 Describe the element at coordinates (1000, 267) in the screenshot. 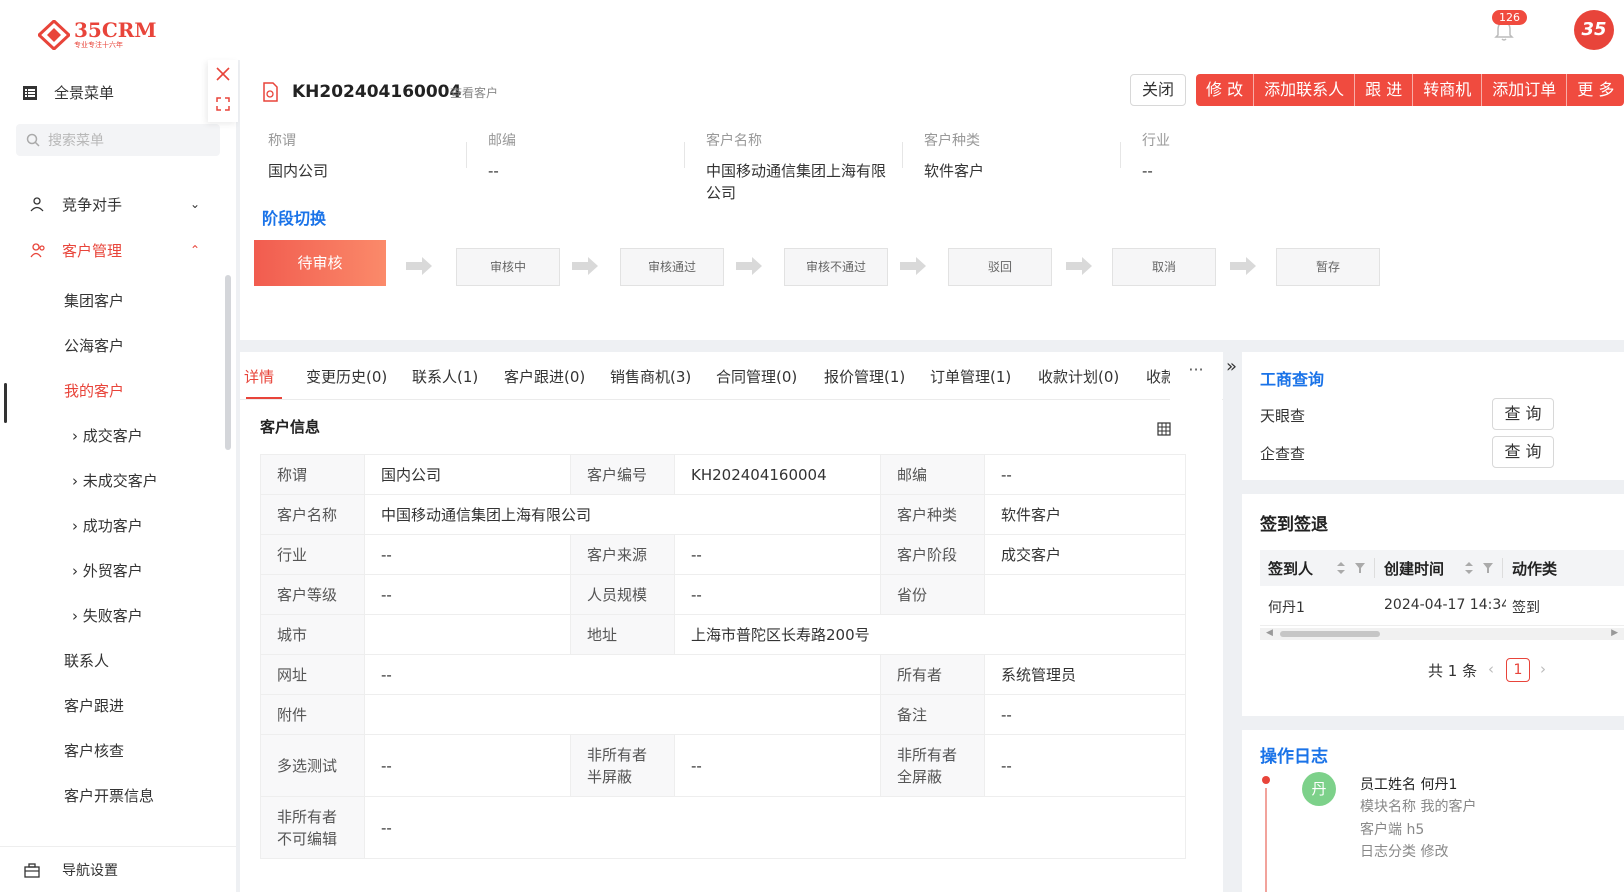

I see `stage-returned: 驳回` at that location.